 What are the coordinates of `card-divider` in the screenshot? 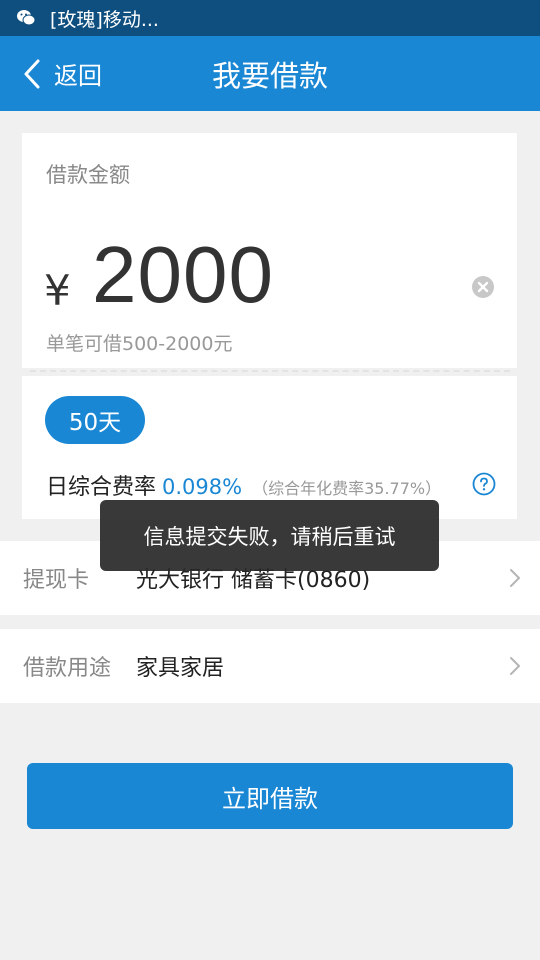 It's located at (270, 371).